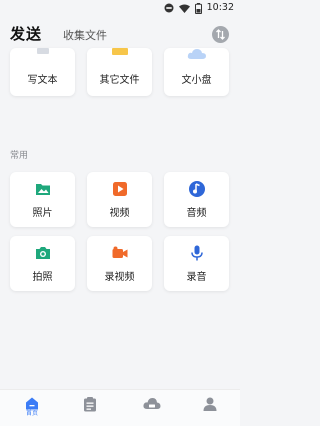  What do you see at coordinates (42, 199) in the screenshot?
I see `photo-card: 照片` at bounding box center [42, 199].